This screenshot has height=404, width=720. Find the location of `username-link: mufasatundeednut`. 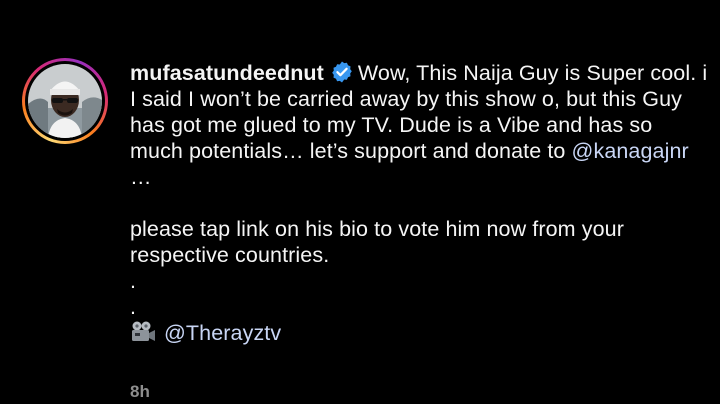

username-link: mufasatundeednut is located at coordinates (227, 73).